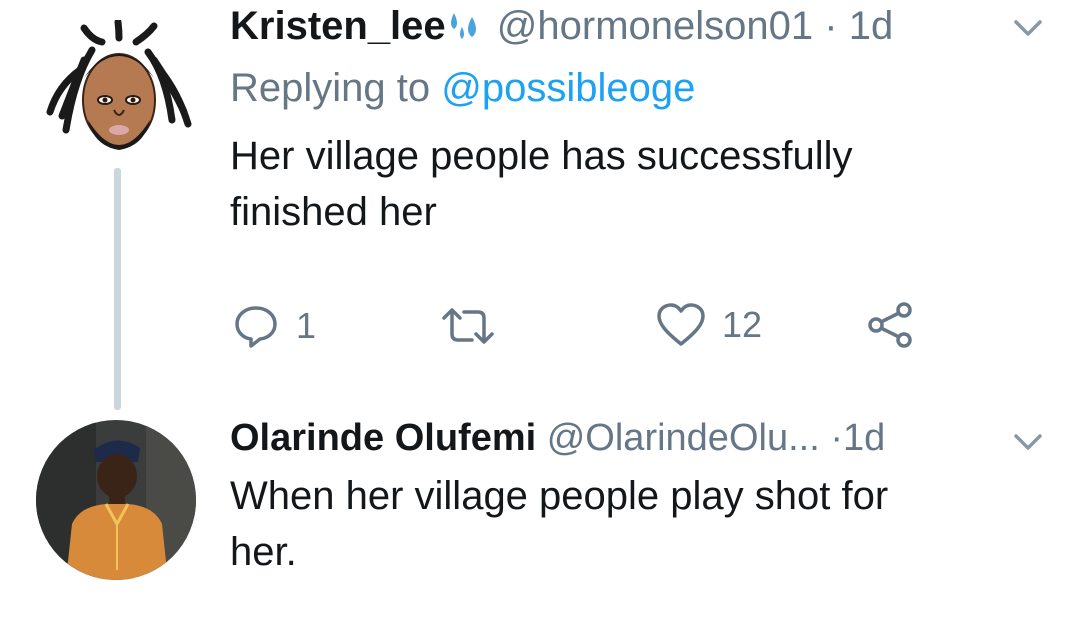 Image resolution: width=1080 pixels, height=621 pixels. I want to click on tweet-header: Olarinde Olufemi @OlarindeOlu... ·1d, so click(557, 438).